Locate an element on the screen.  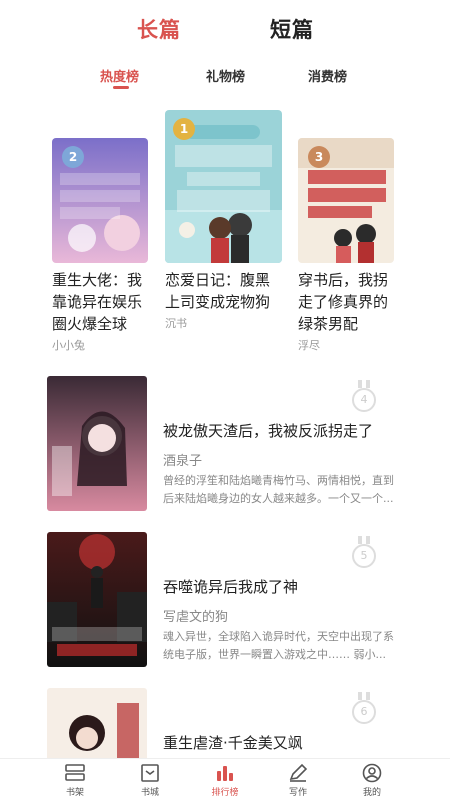
rank-medal: 3 is located at coordinates (319, 157).